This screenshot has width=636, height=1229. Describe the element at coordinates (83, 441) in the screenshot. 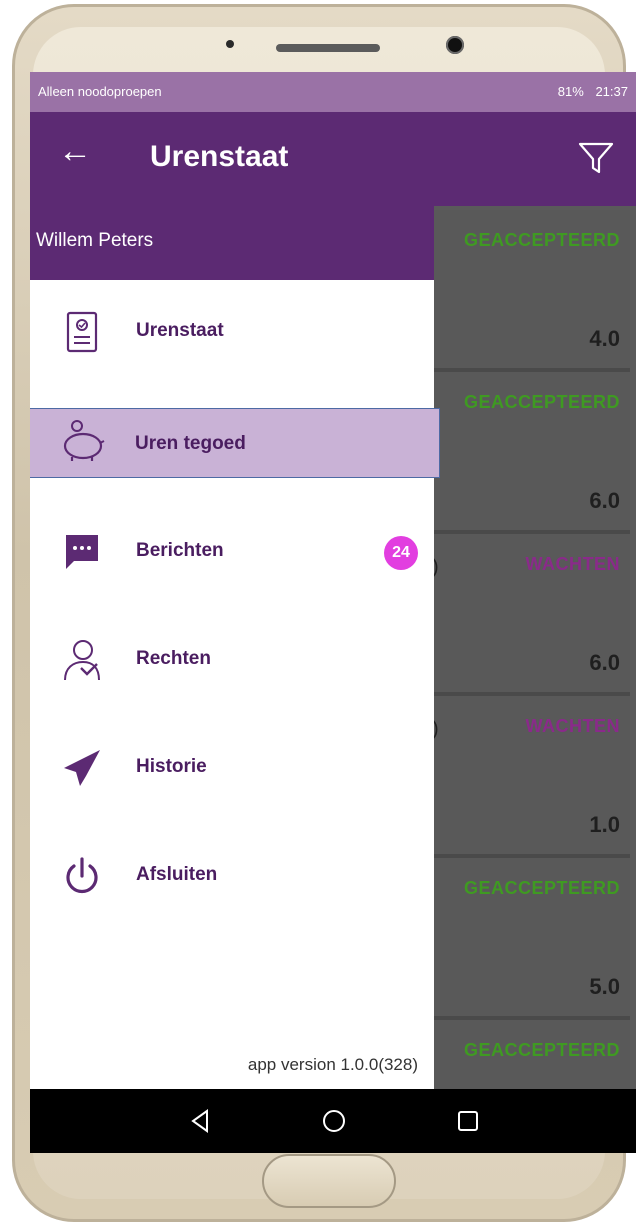

I see `piggy-bank-icon` at that location.